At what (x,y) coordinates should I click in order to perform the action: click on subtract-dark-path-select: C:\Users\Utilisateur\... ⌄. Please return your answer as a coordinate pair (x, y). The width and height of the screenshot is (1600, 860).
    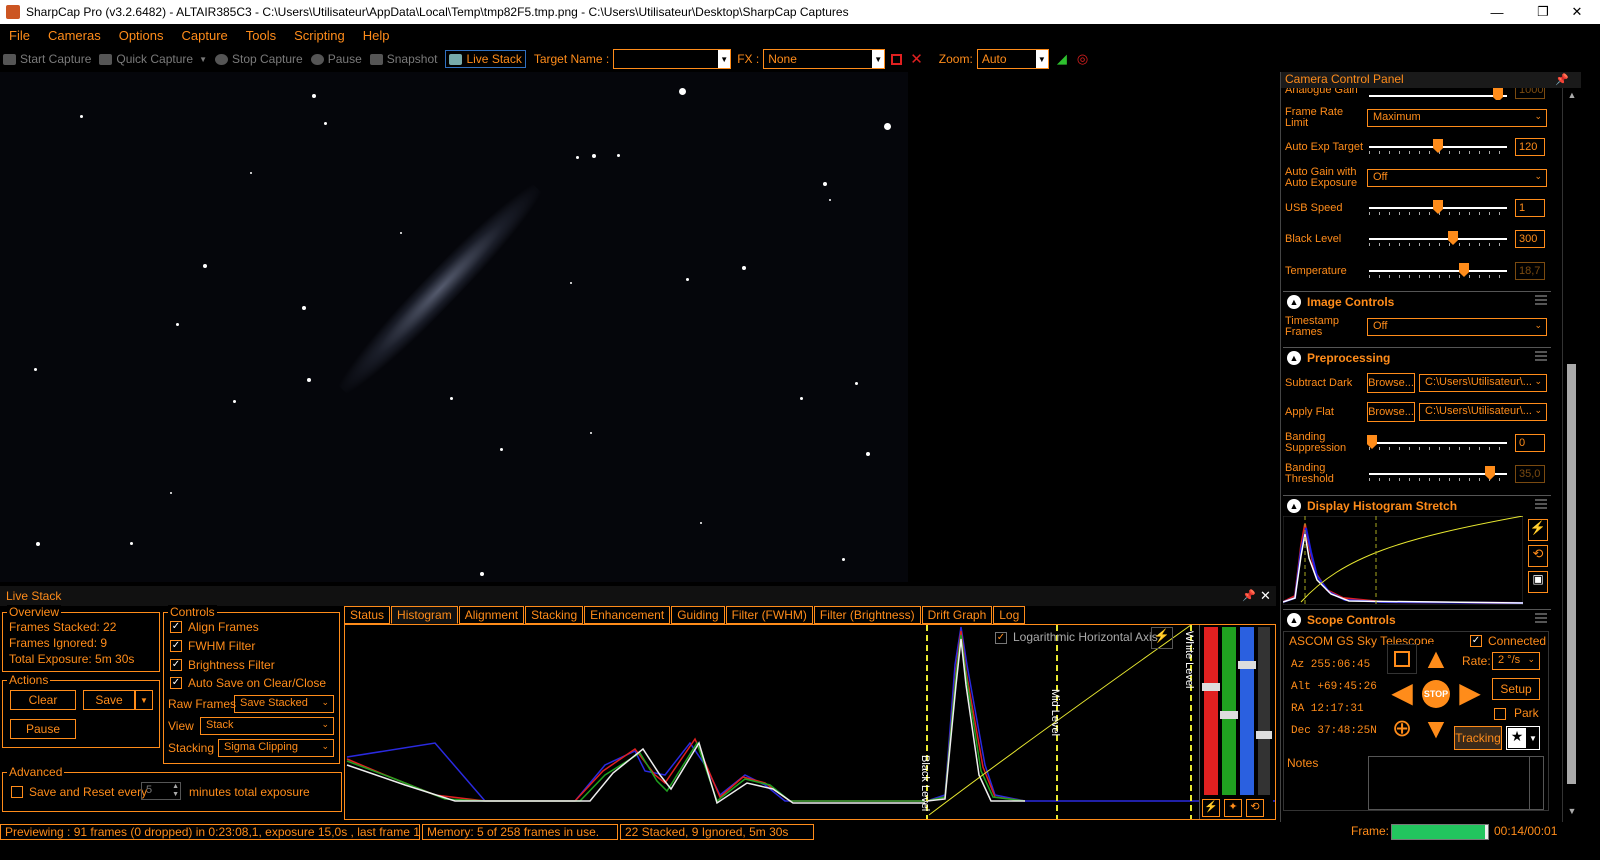
    Looking at the image, I should click on (1483, 383).